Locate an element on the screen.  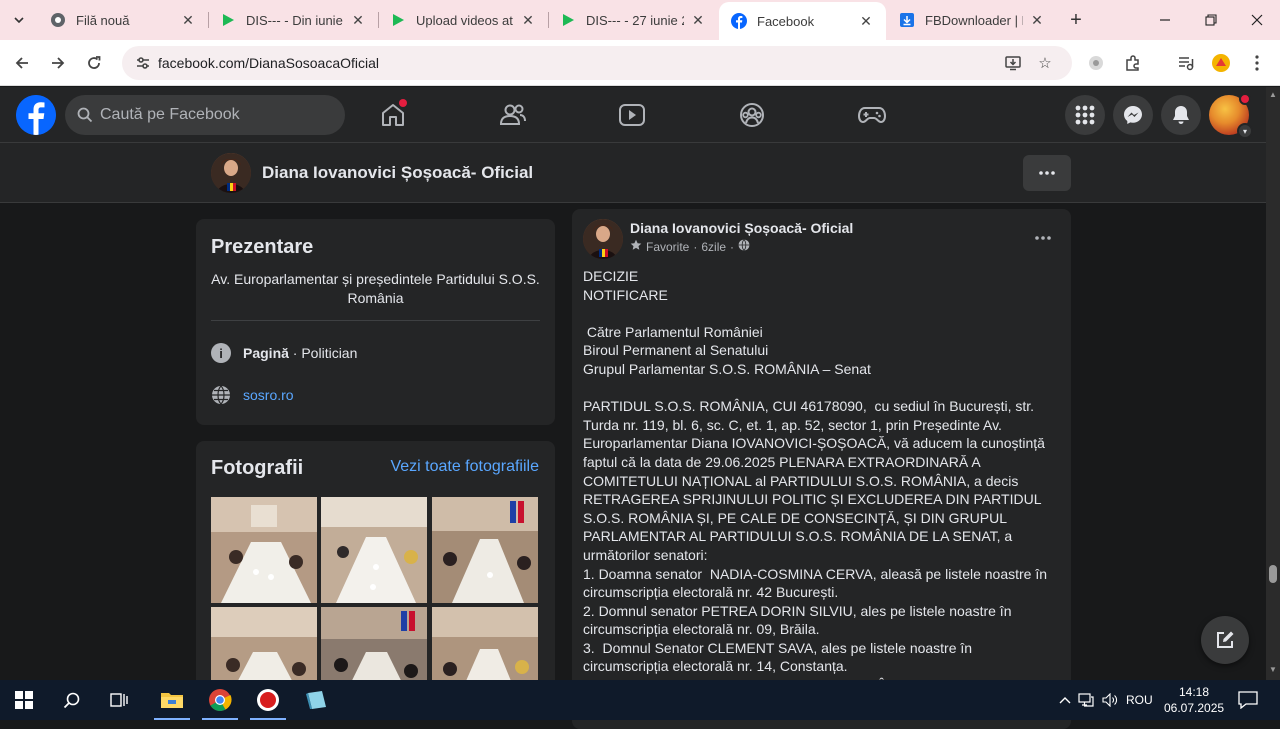
arrow-left-icon is located at coordinates (21, 63).